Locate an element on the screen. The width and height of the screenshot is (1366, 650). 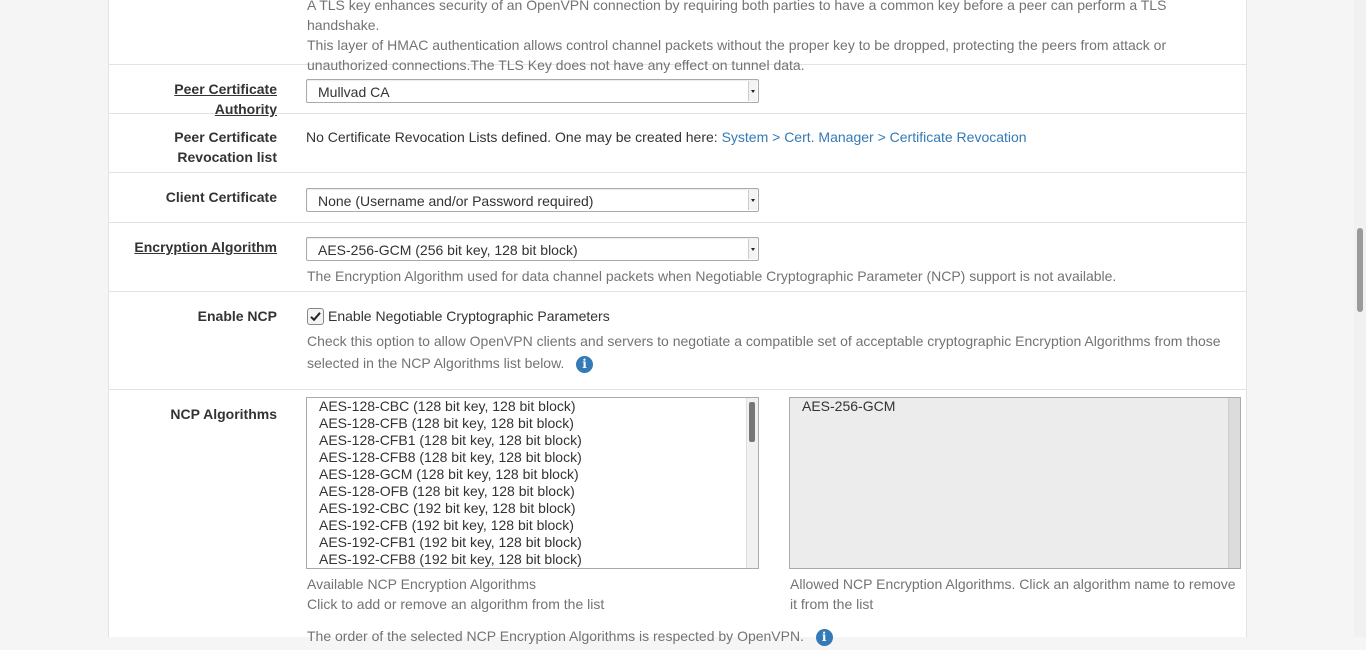
client-cert-select: None (Username and/or Password required) is located at coordinates (532, 200).